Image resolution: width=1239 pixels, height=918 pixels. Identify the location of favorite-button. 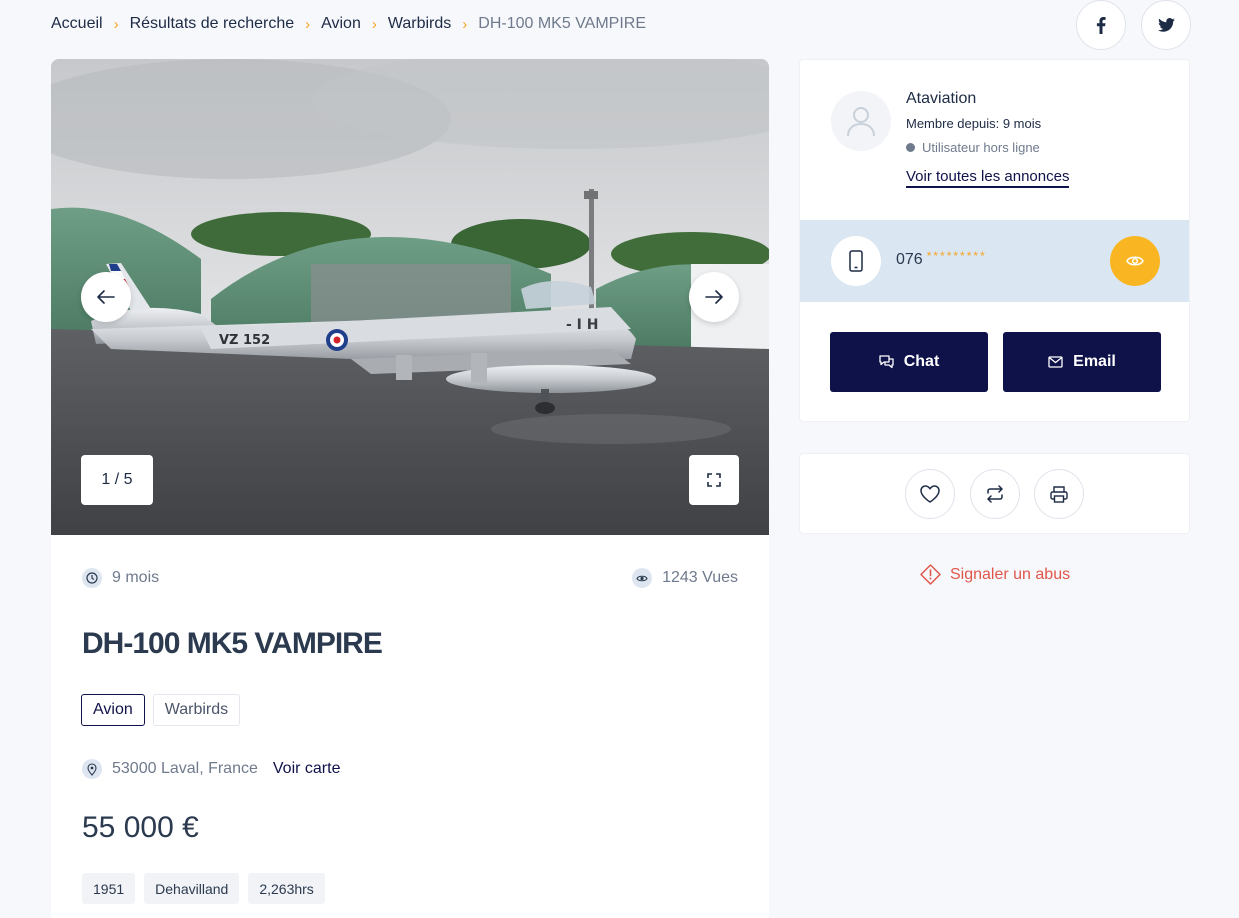
(930, 494).